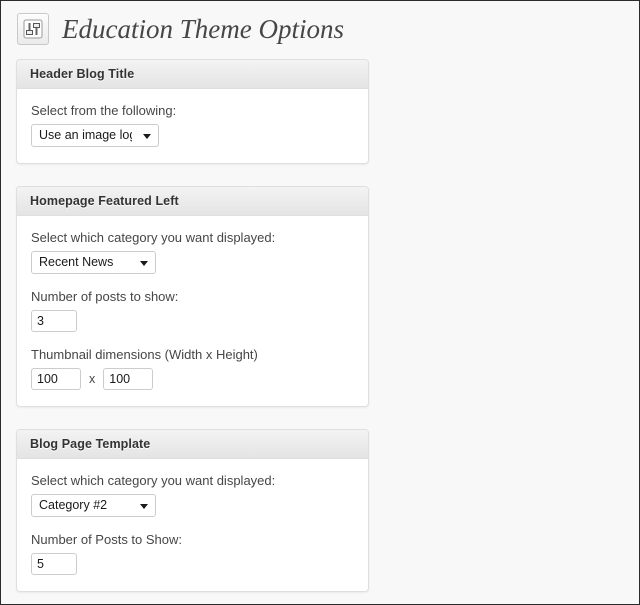 The image size is (640, 605). Describe the element at coordinates (92, 379) in the screenshot. I see `dimension-separator: x` at that location.